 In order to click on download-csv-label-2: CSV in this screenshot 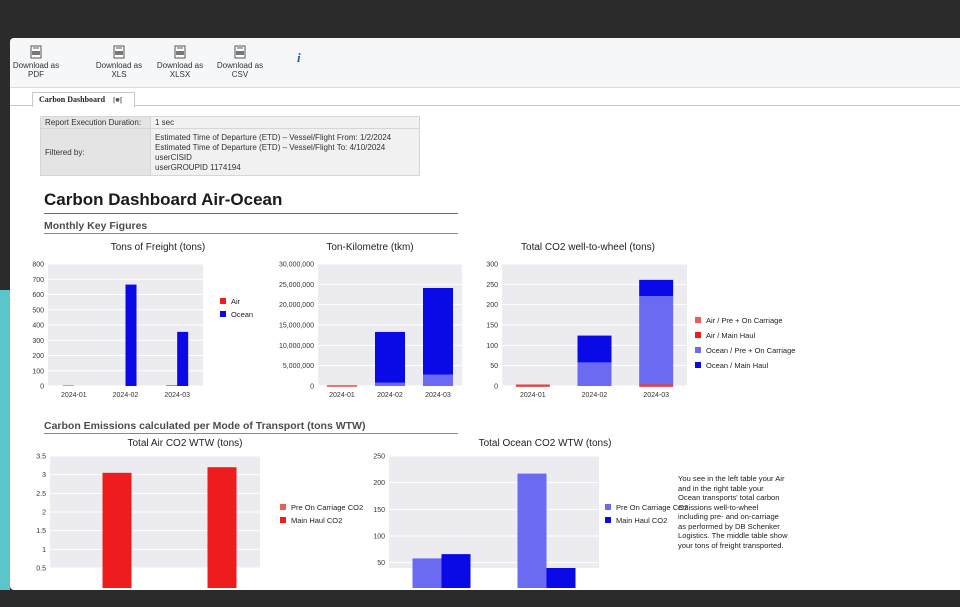, I will do `click(240, 74)`.